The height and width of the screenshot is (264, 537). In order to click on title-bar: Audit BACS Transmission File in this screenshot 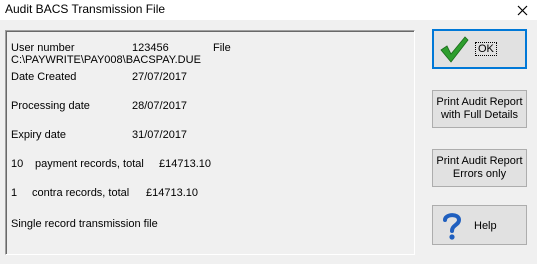, I will do `click(268, 10)`.